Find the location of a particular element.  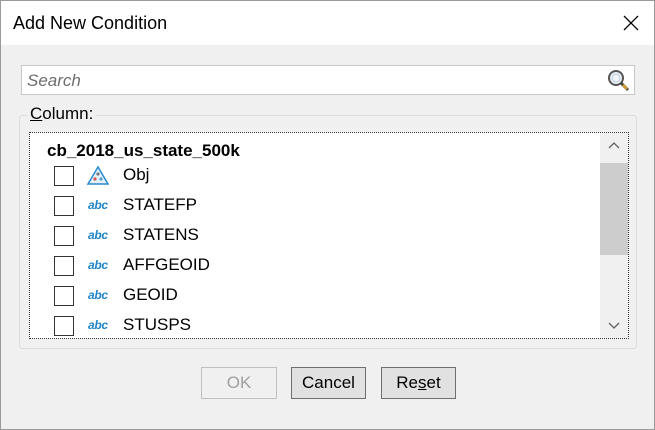

reset-button: Re s et is located at coordinates (418, 383).